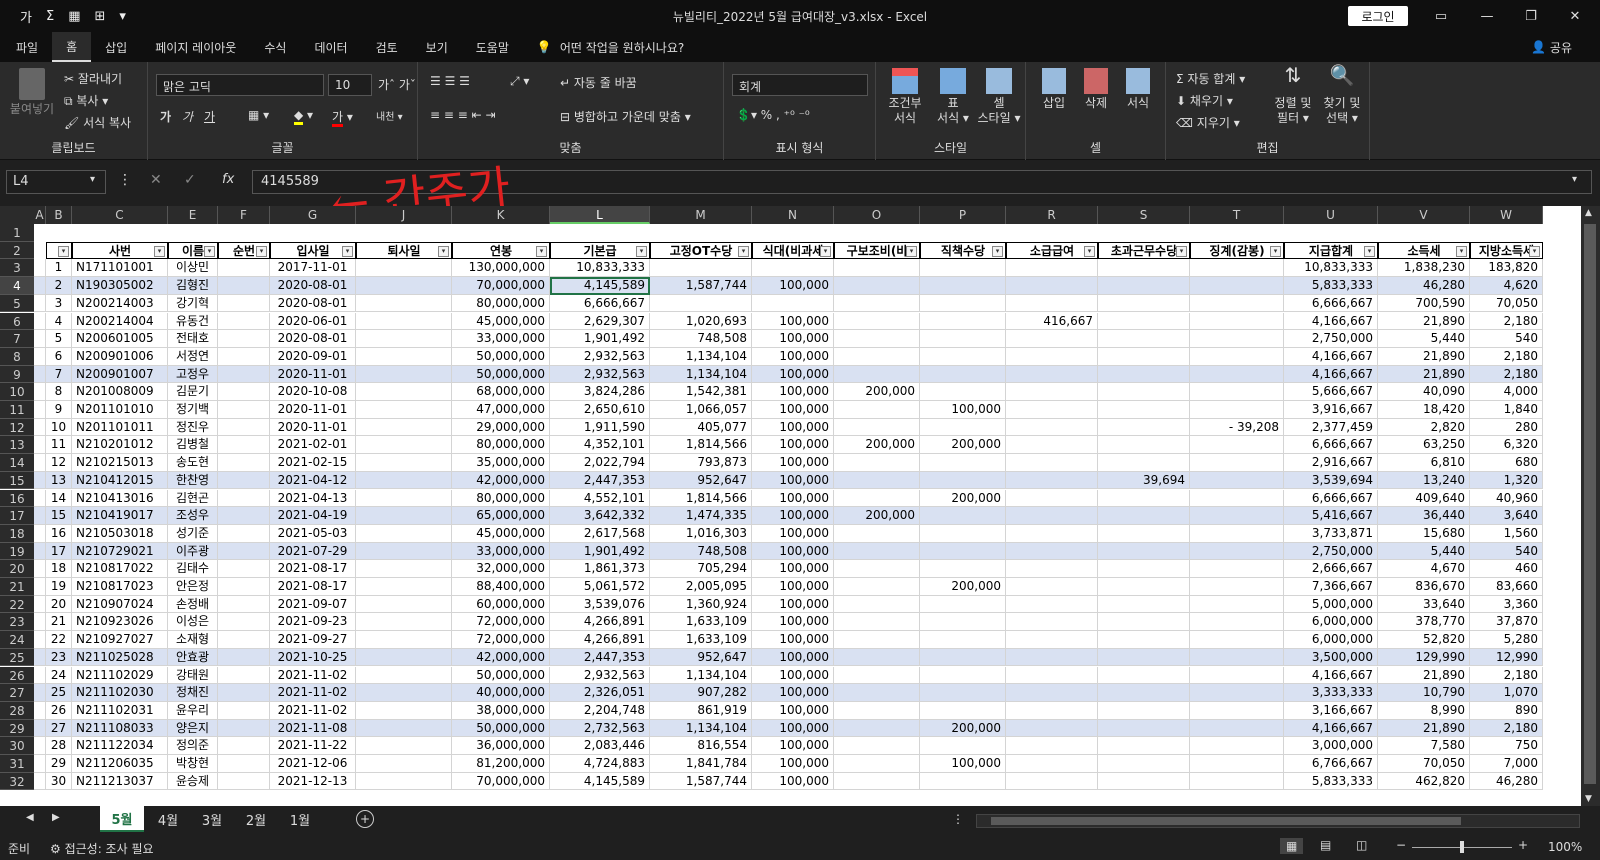 The image size is (1600, 860). I want to click on cell-C15: N210412015, so click(120, 480).